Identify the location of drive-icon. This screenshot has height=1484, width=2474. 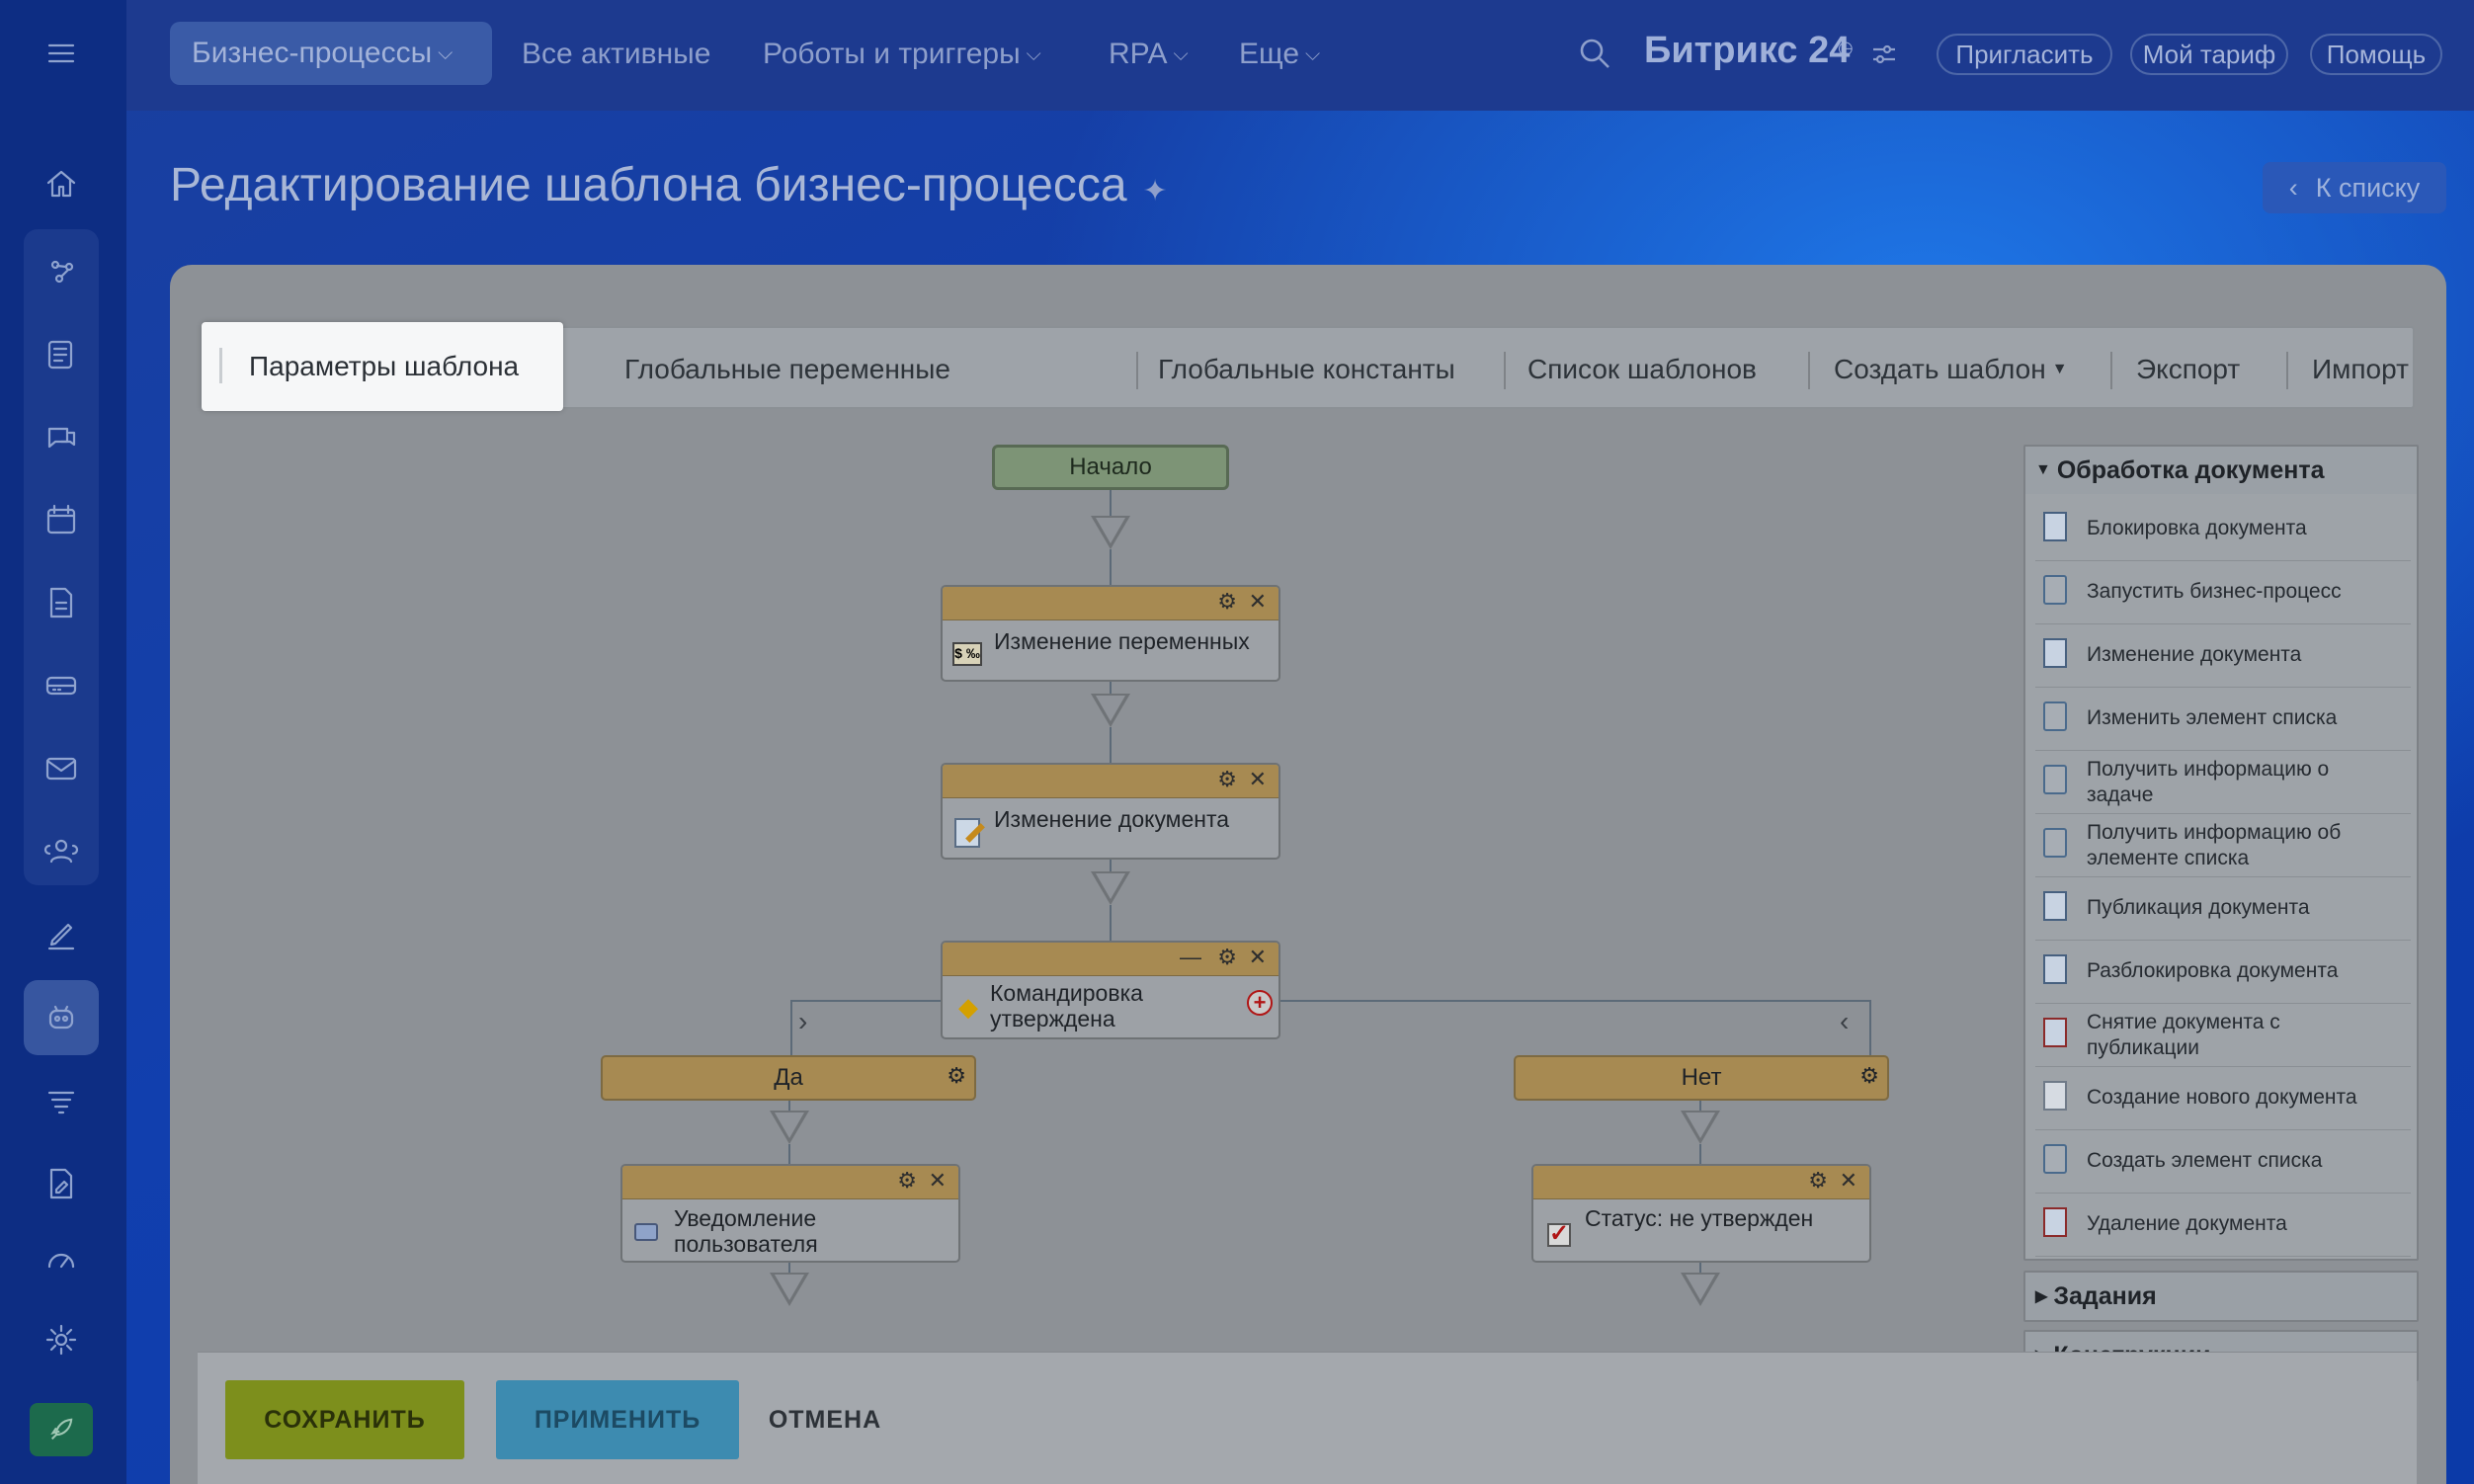
(61, 685).